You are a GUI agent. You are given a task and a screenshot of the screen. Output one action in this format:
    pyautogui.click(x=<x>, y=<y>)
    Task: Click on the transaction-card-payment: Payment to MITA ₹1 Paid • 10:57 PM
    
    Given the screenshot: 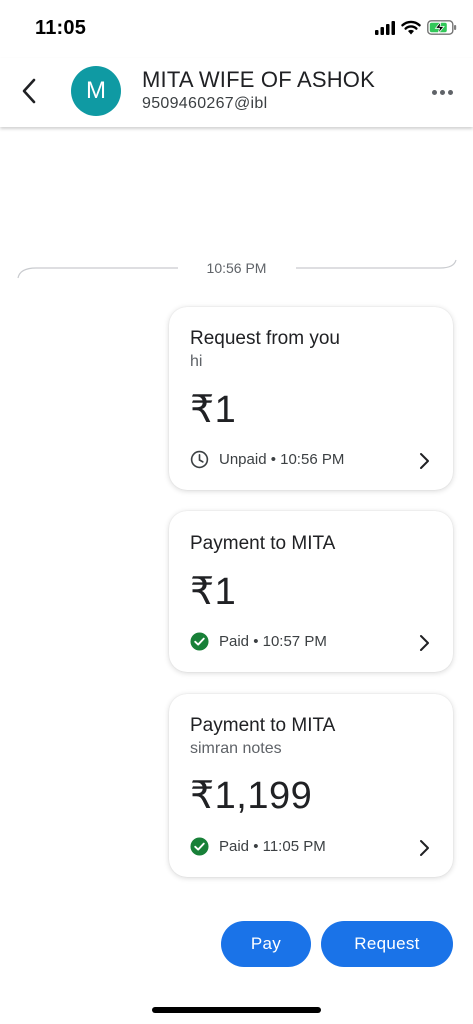 What is the action you would take?
    pyautogui.click(x=311, y=591)
    